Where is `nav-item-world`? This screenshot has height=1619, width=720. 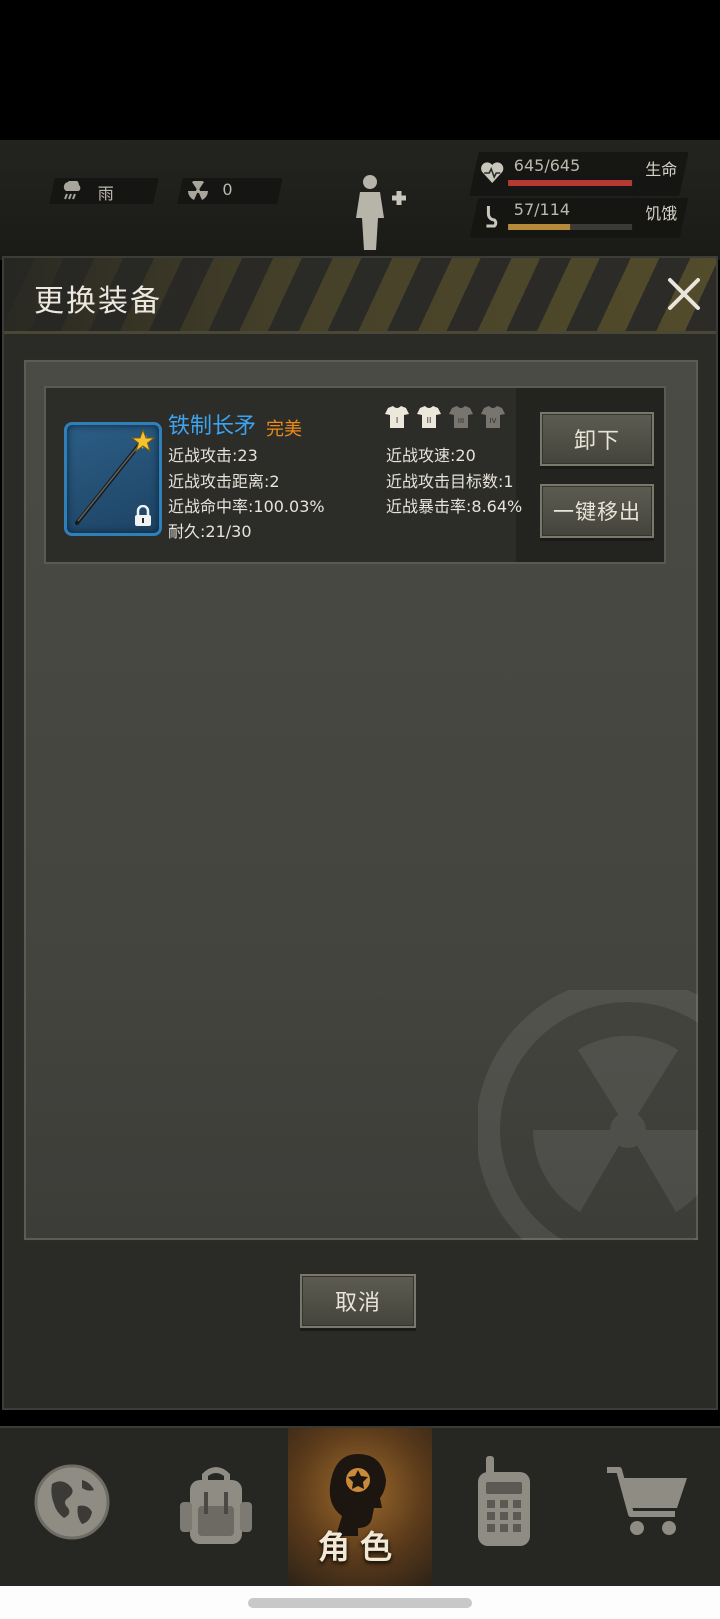
nav-item-world is located at coordinates (72, 1508).